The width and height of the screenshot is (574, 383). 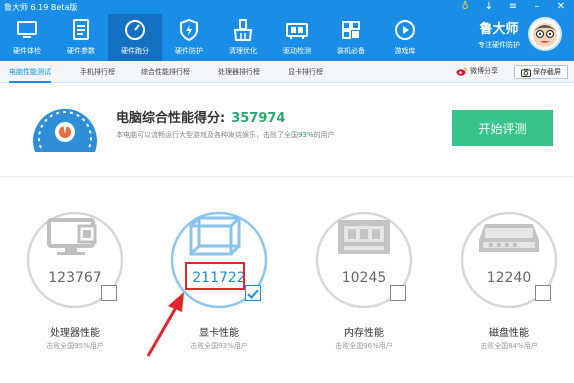 What do you see at coordinates (258, 118) in the screenshot?
I see `score-value: 357974` at bounding box center [258, 118].